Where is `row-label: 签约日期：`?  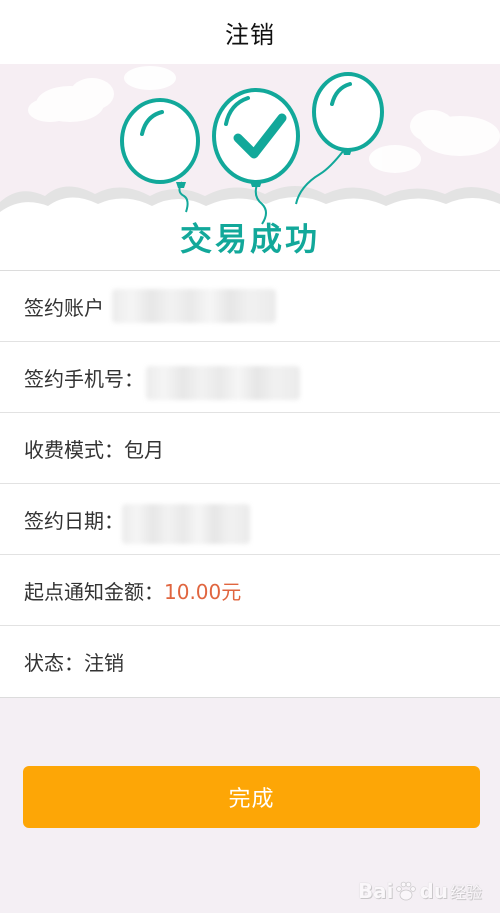 row-label: 签约日期： is located at coordinates (74, 520).